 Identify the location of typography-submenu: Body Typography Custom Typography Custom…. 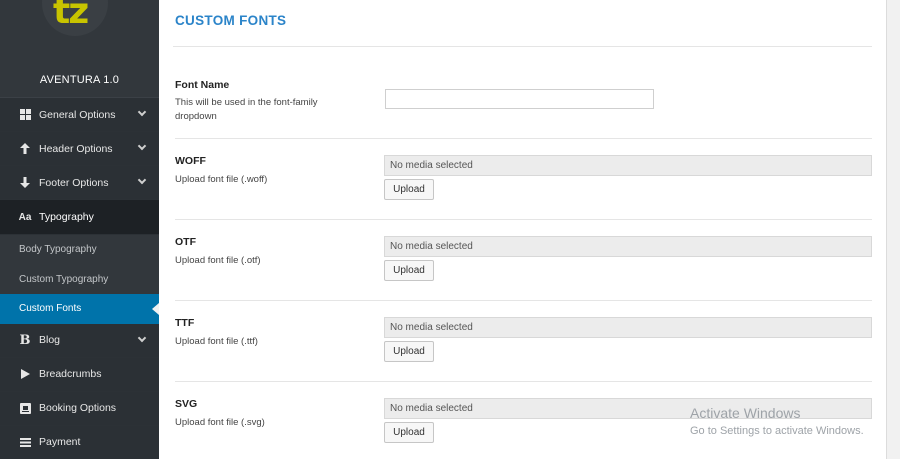
(79, 279).